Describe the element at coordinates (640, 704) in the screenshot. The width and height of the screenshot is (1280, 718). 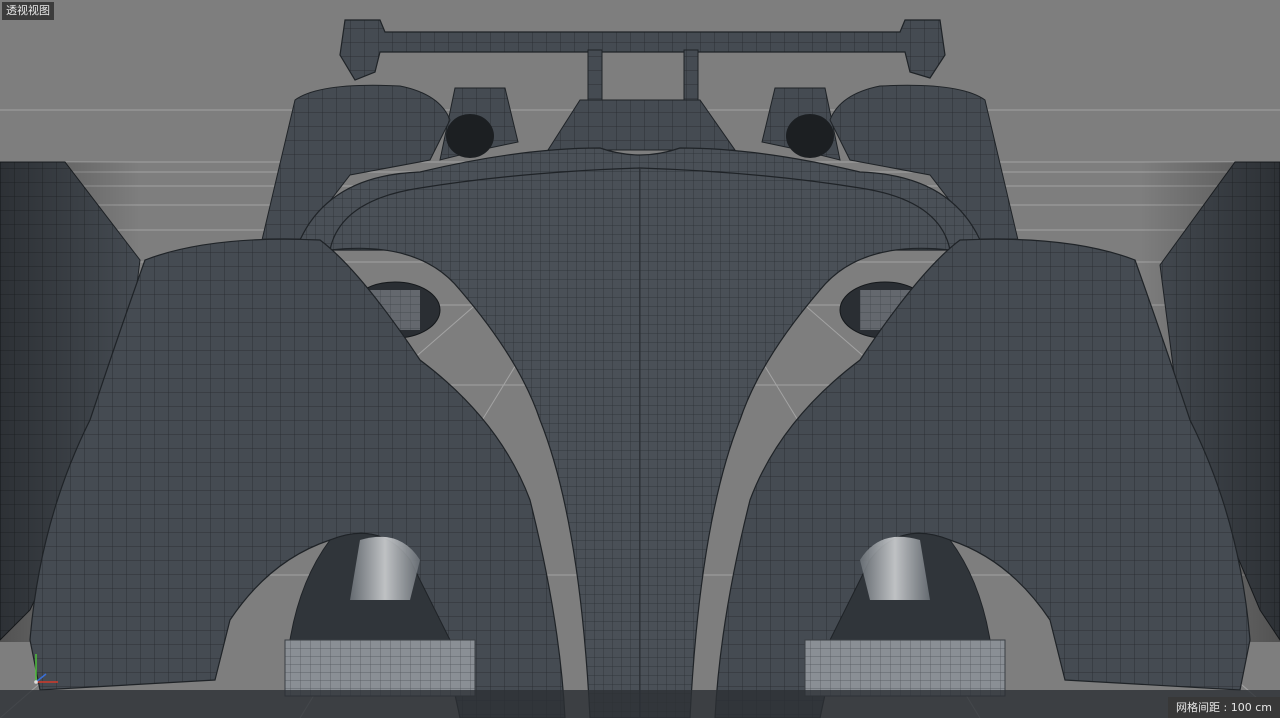
I see `floor-shadow` at that location.